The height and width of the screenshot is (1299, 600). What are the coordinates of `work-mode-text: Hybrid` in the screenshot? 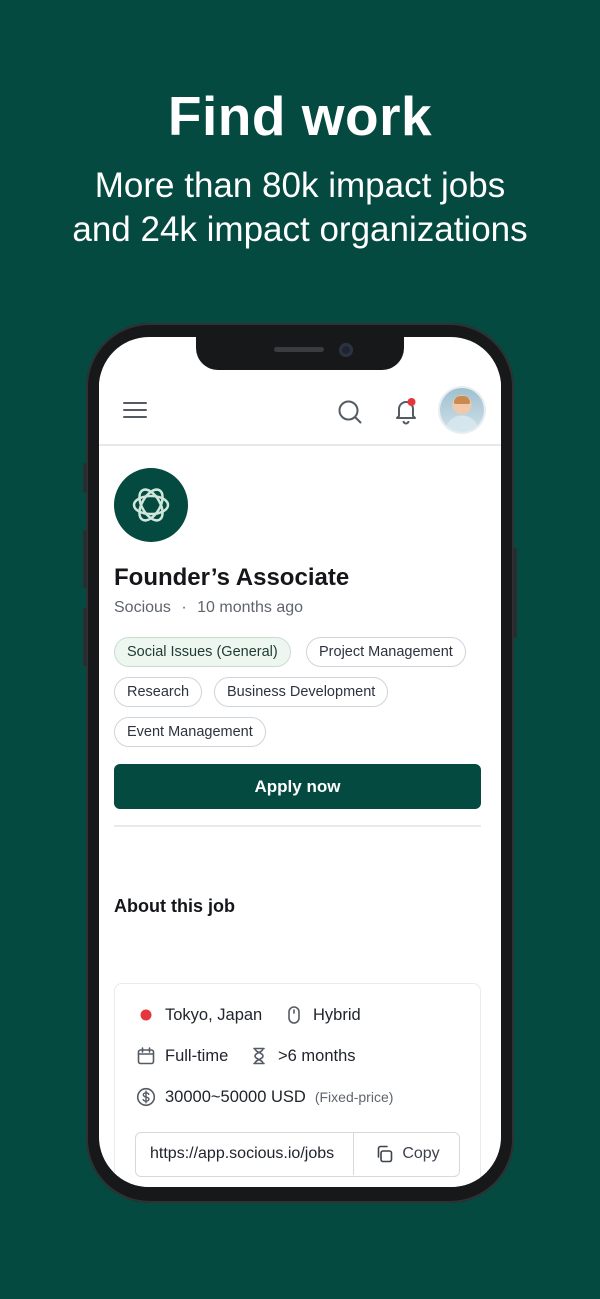 It's located at (337, 1014).